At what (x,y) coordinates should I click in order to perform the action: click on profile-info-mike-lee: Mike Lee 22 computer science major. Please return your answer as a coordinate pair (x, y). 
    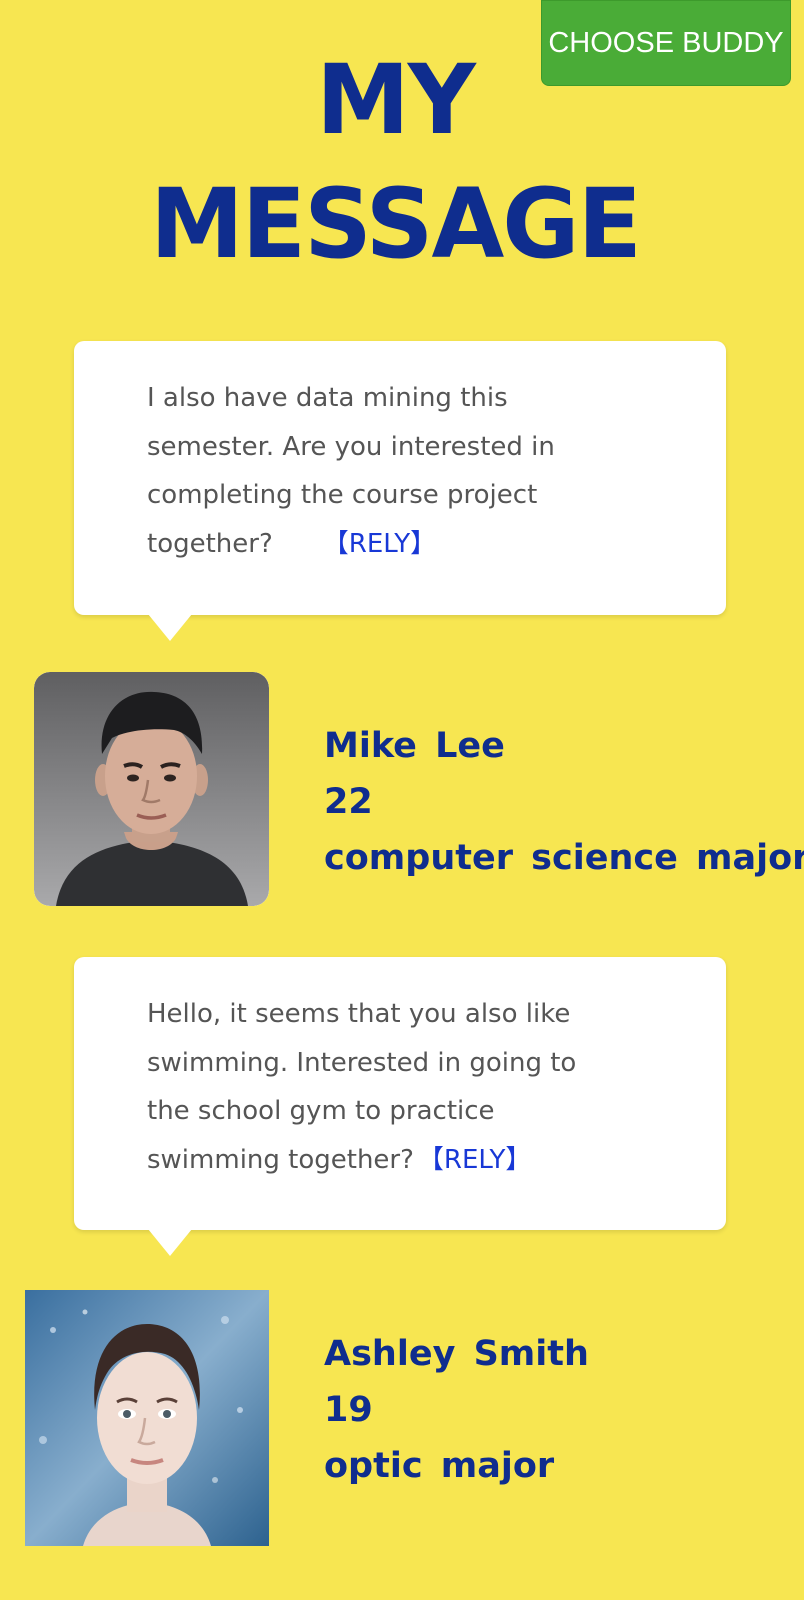
    Looking at the image, I should click on (564, 802).